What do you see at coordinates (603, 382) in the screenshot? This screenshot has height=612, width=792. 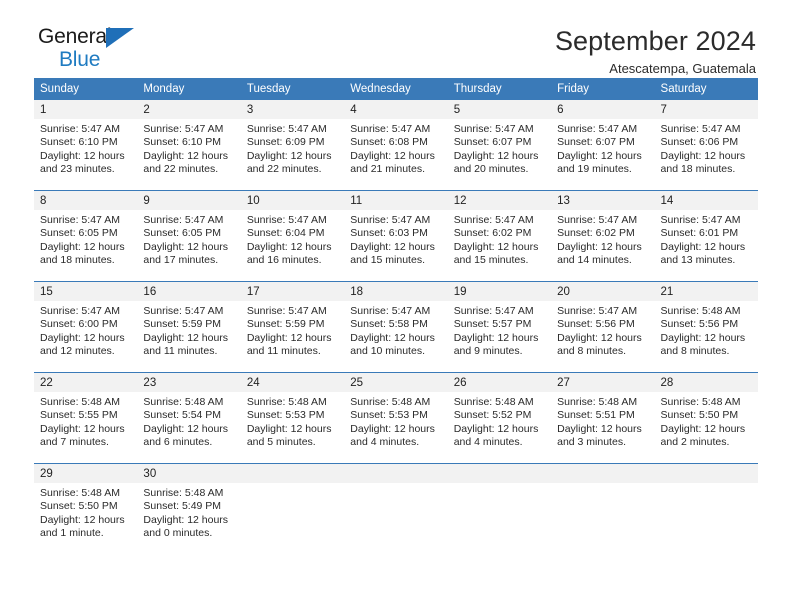 I see `day-number: 27` at bounding box center [603, 382].